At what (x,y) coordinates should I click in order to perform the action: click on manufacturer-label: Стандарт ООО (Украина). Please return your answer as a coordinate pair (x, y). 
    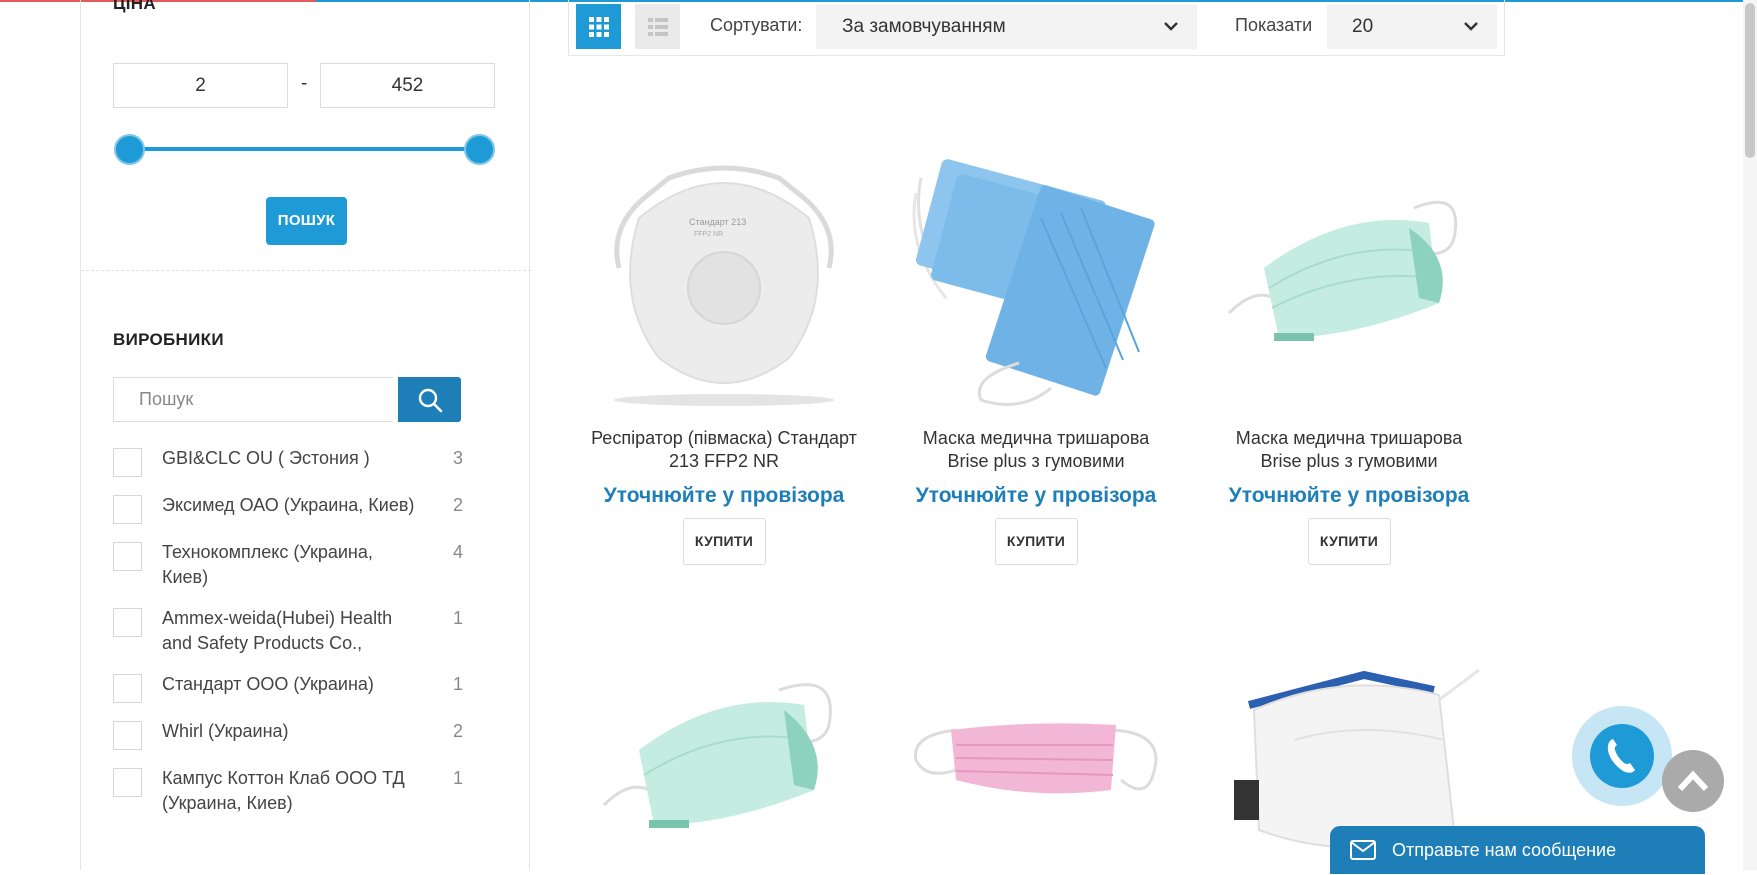
    Looking at the image, I should click on (268, 684).